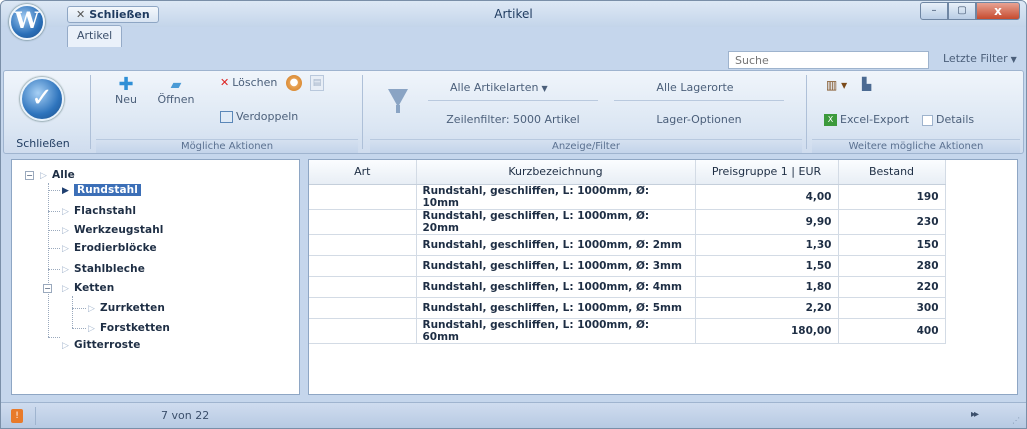 The image size is (1027, 429). I want to click on cell-price: 180,00, so click(767, 331).